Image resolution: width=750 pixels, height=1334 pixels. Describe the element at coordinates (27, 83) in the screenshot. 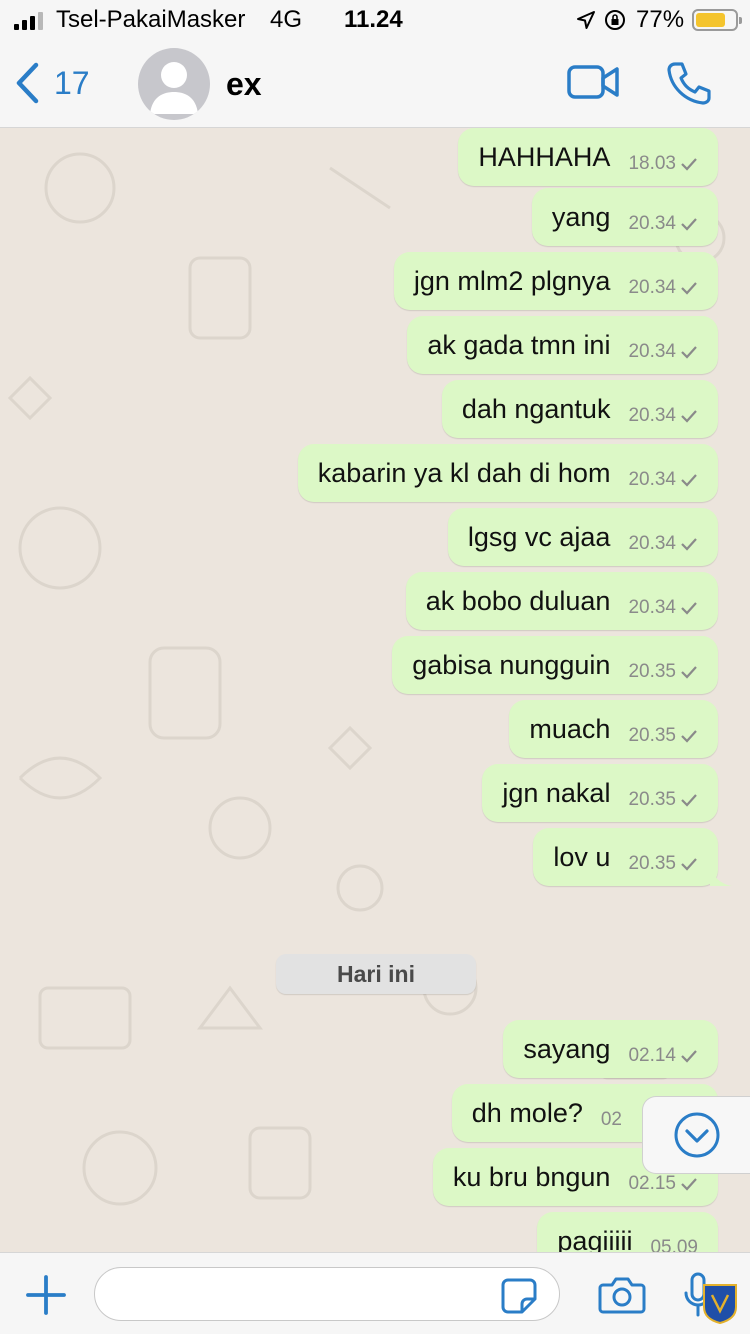

I see `chevron-left-icon` at that location.